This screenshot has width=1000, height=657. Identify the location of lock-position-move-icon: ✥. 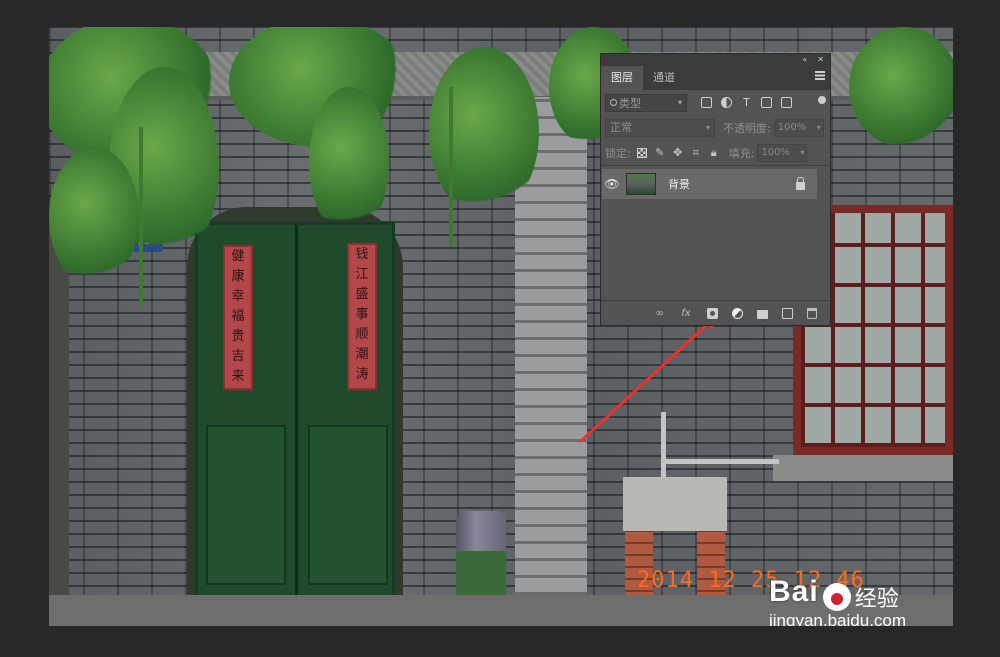
(678, 152).